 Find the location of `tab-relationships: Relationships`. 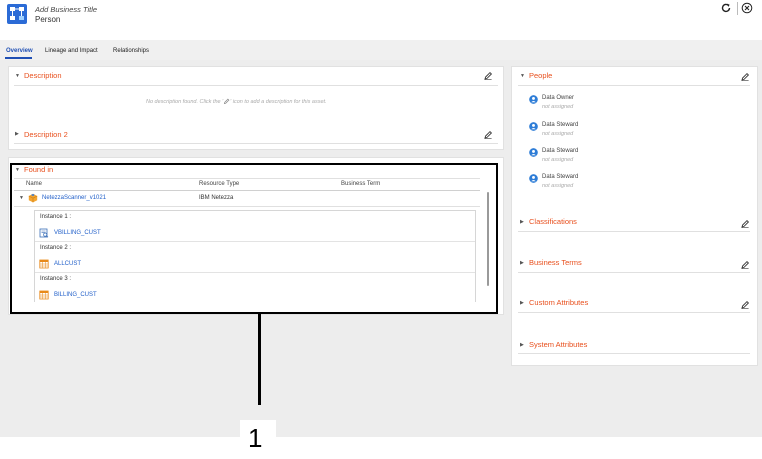

tab-relationships: Relationships is located at coordinates (131, 51).